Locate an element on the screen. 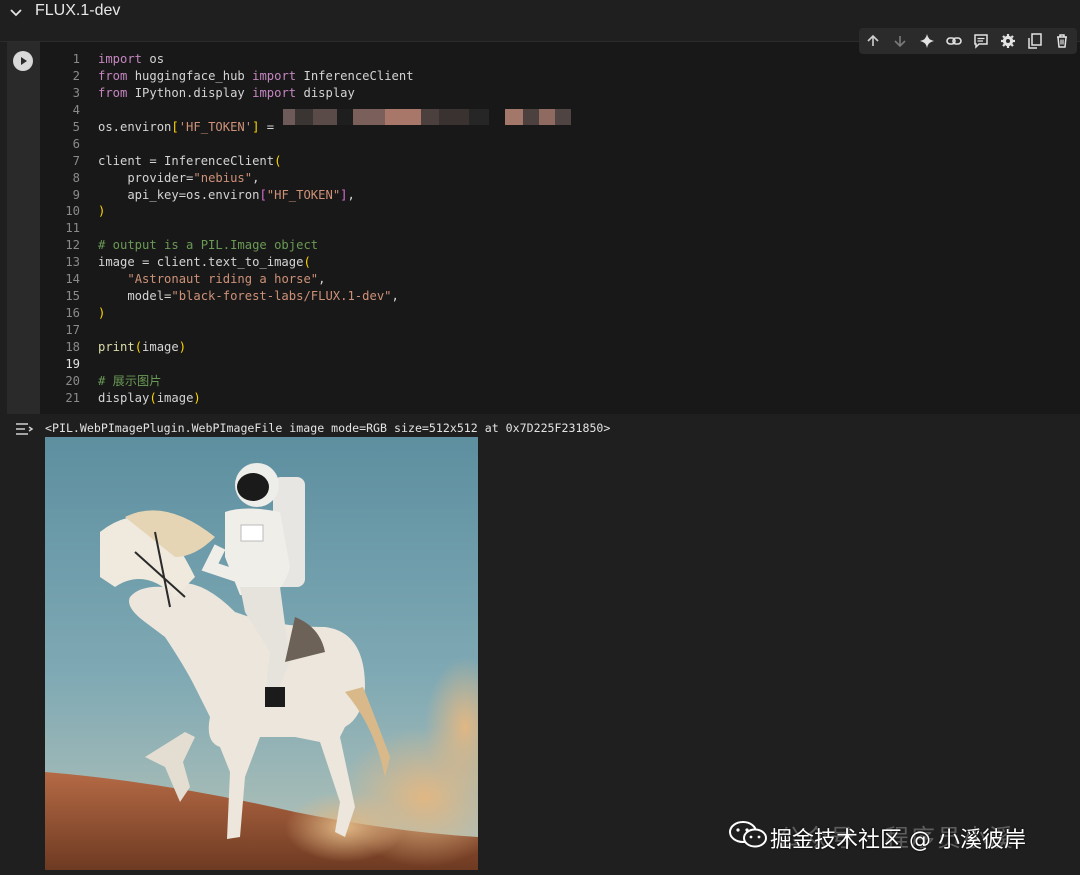 The height and width of the screenshot is (875, 1080). code-line: 7 client = InferenceClient( is located at coordinates (177, 160).